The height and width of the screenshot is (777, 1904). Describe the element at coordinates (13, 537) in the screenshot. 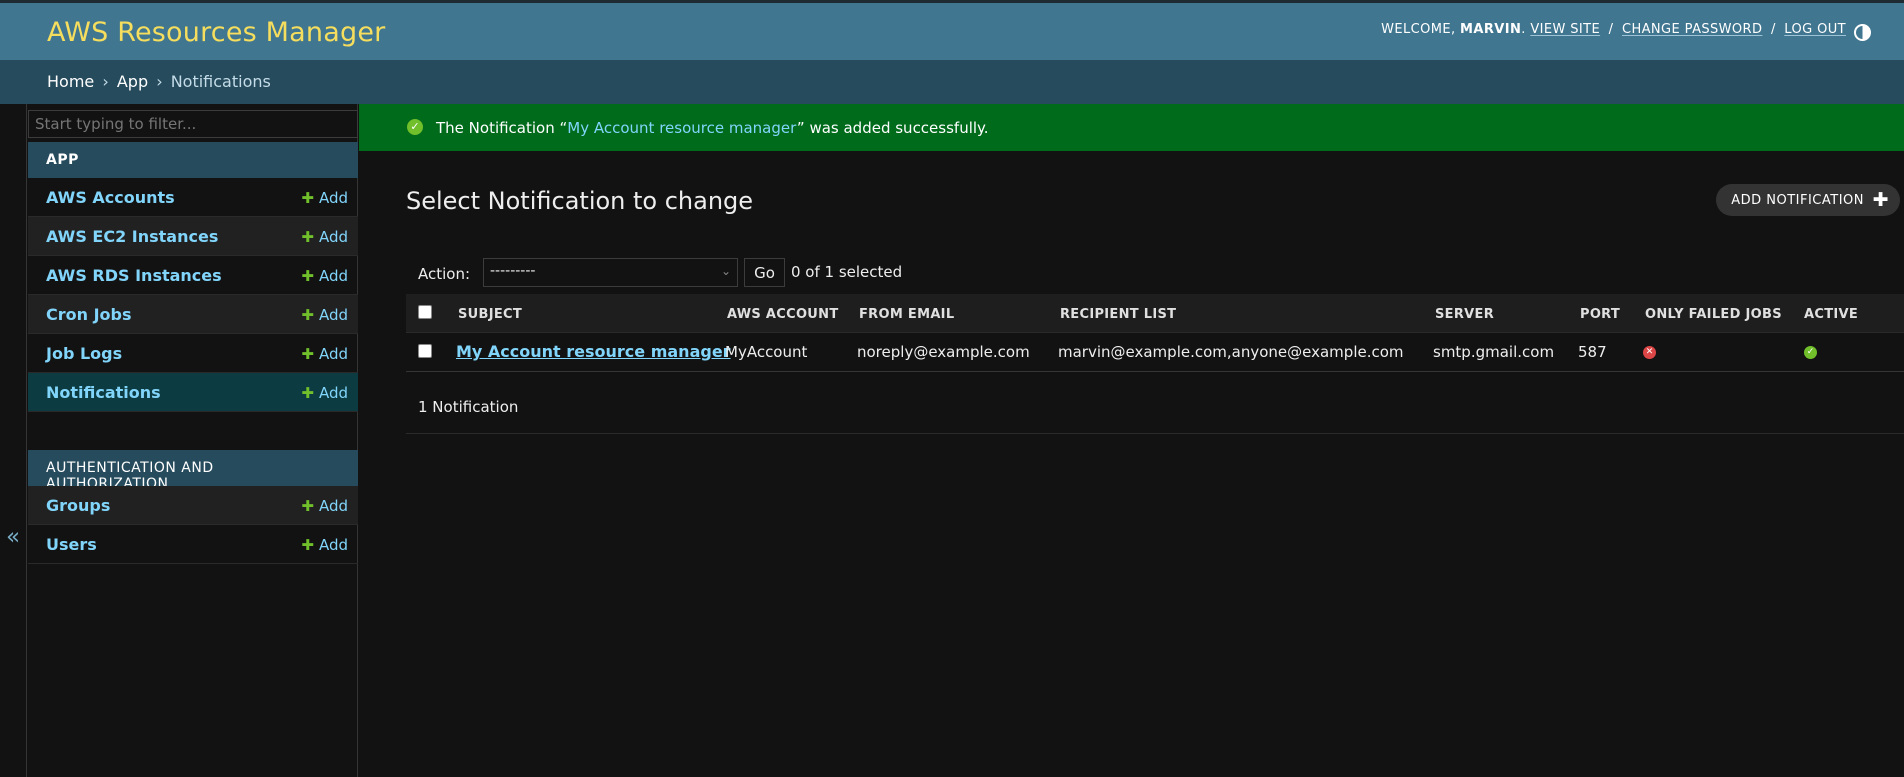

I see `collapse-sidebar-icon: «` at that location.